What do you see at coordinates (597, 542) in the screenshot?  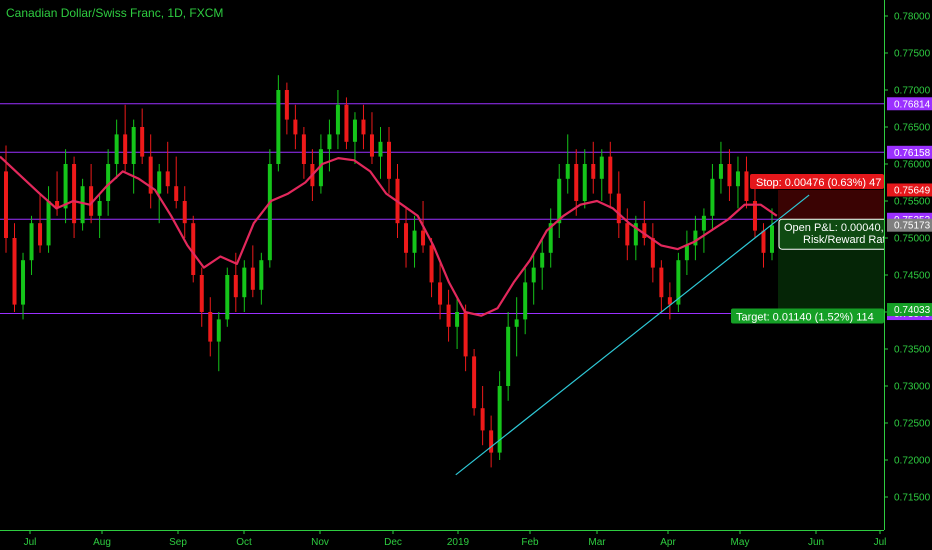 I see `x-tick-label-8: Mar` at bounding box center [597, 542].